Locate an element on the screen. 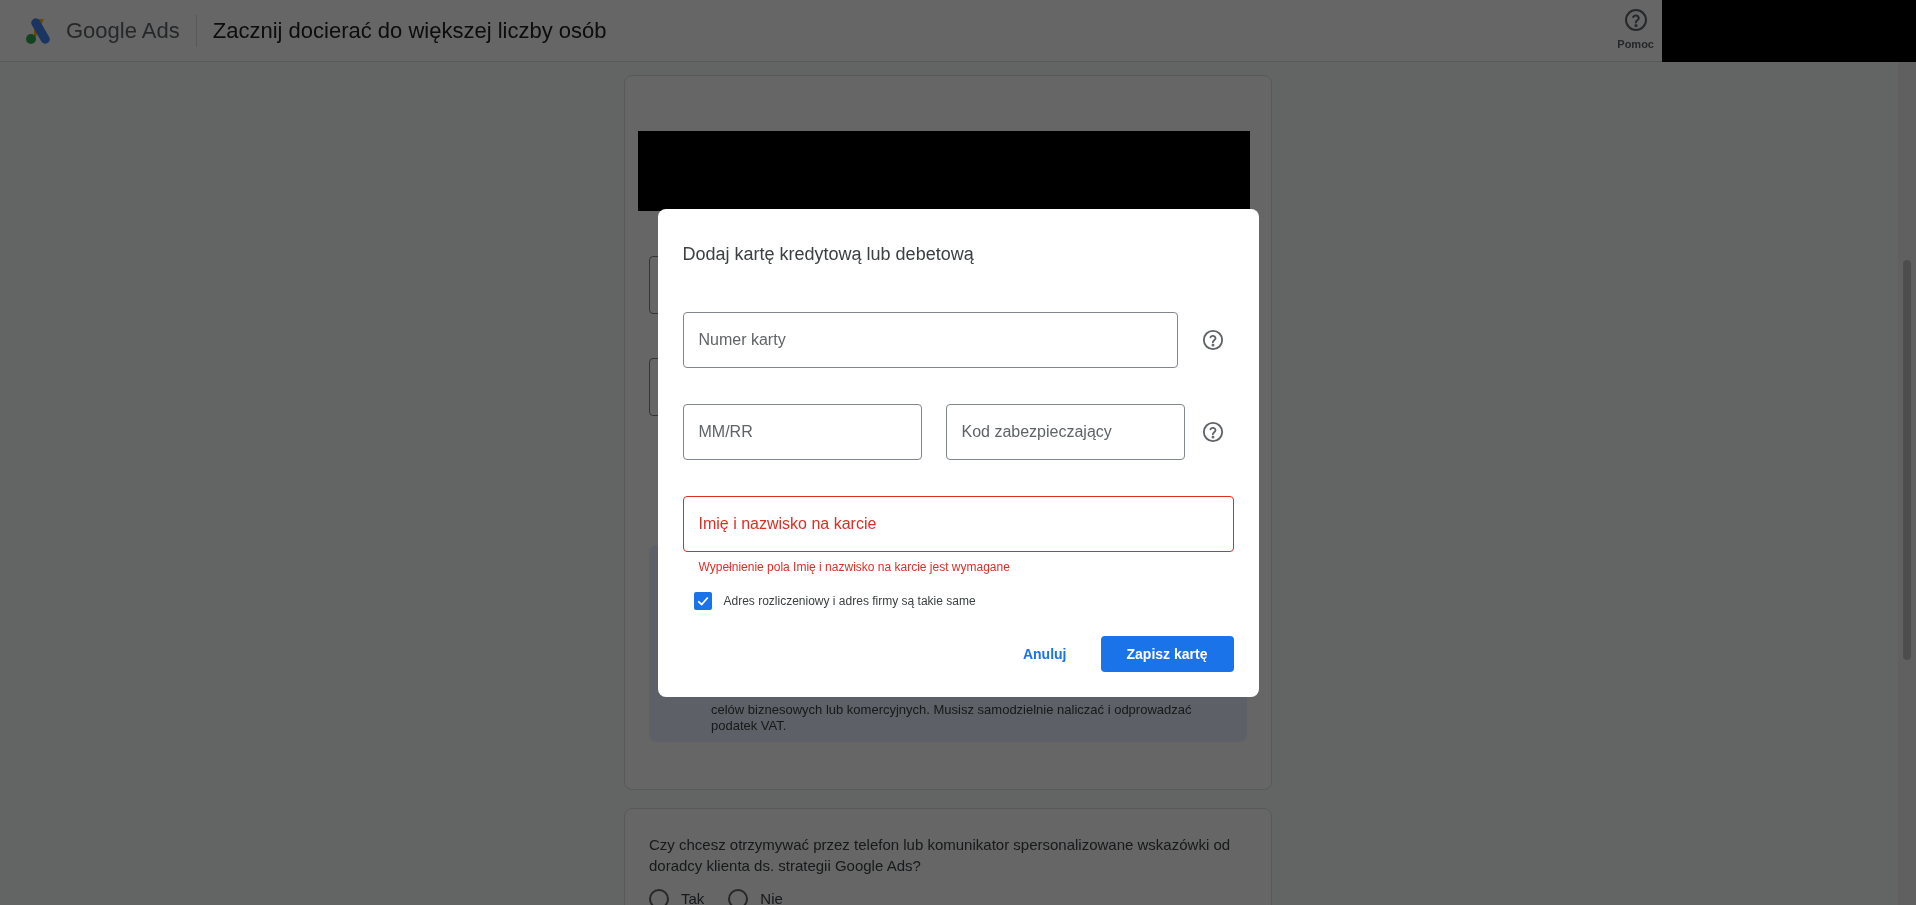  question-text: Czy chcesz otrzymywać przez telefon lub komunikator spersonalizowane wskazówki od doradcy klienta ds. strategii Google Ads? is located at coordinates (940, 855).